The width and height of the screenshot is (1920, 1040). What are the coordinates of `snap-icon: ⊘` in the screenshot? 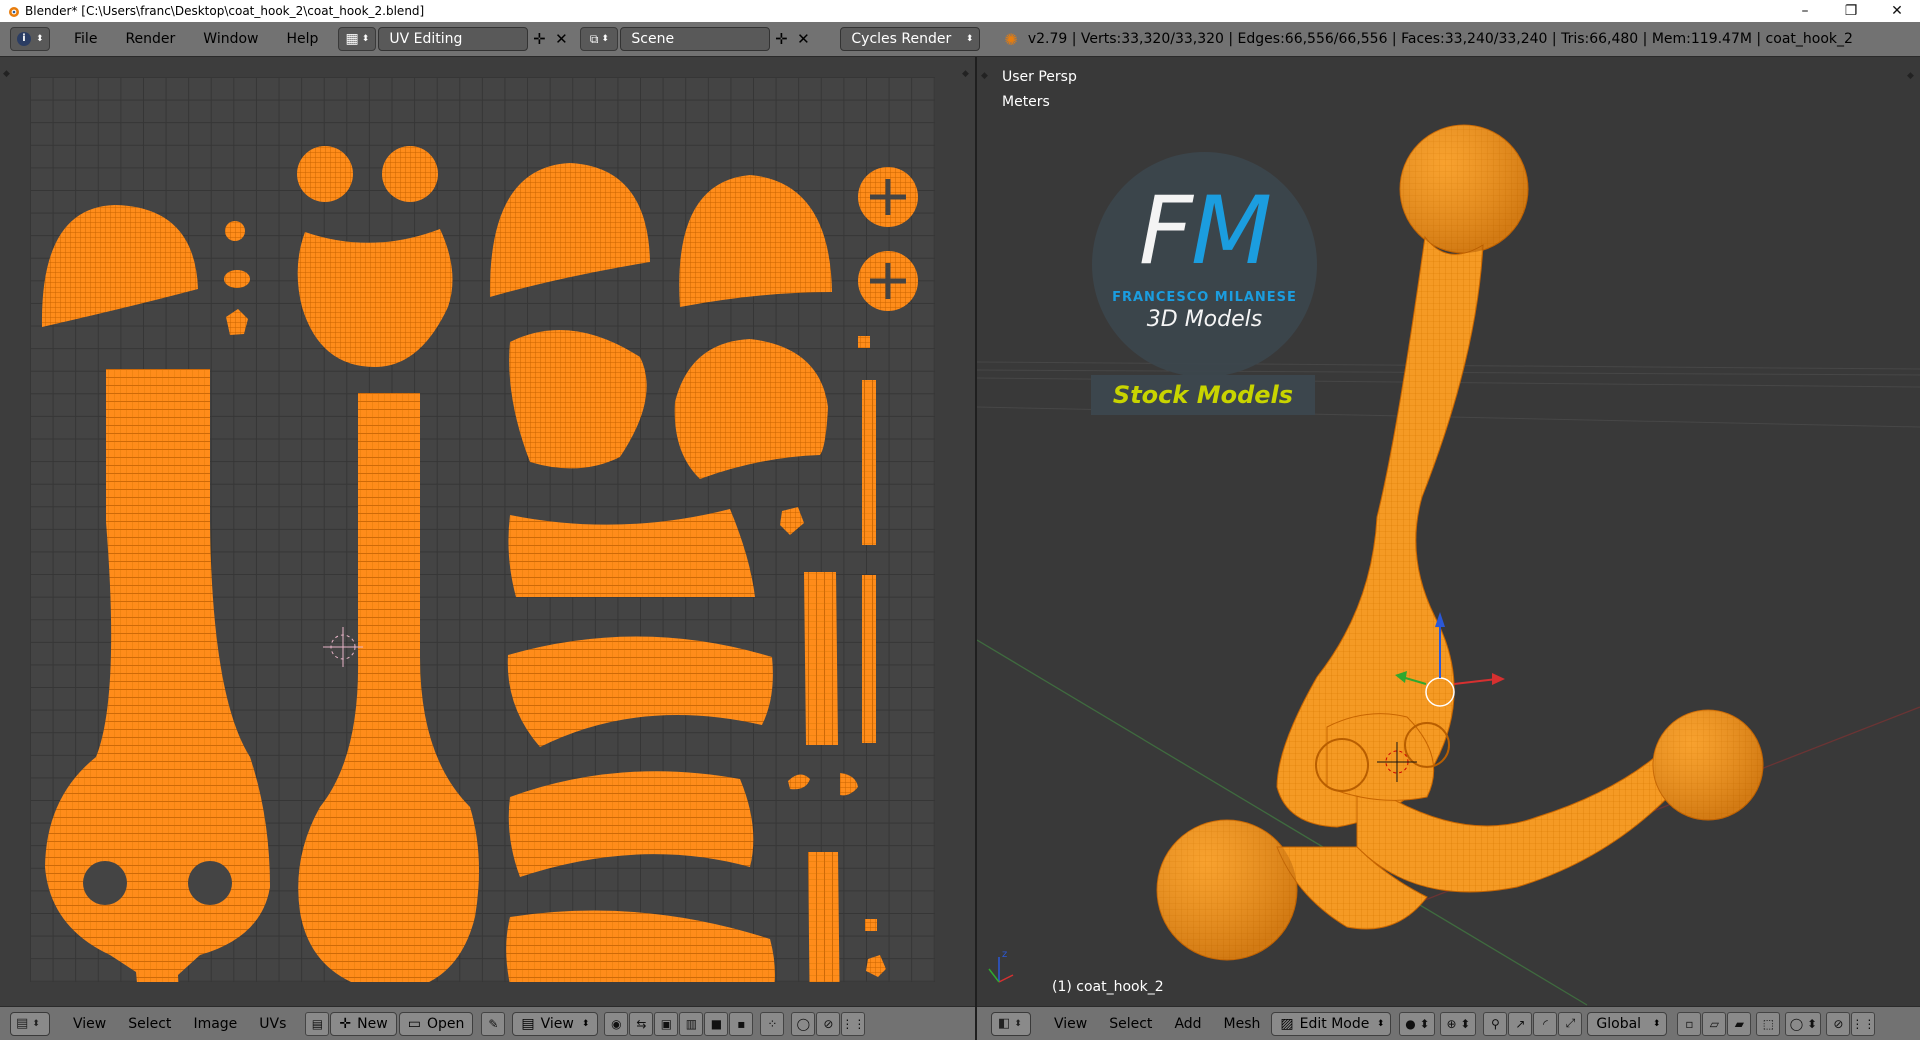 It's located at (828, 1023).